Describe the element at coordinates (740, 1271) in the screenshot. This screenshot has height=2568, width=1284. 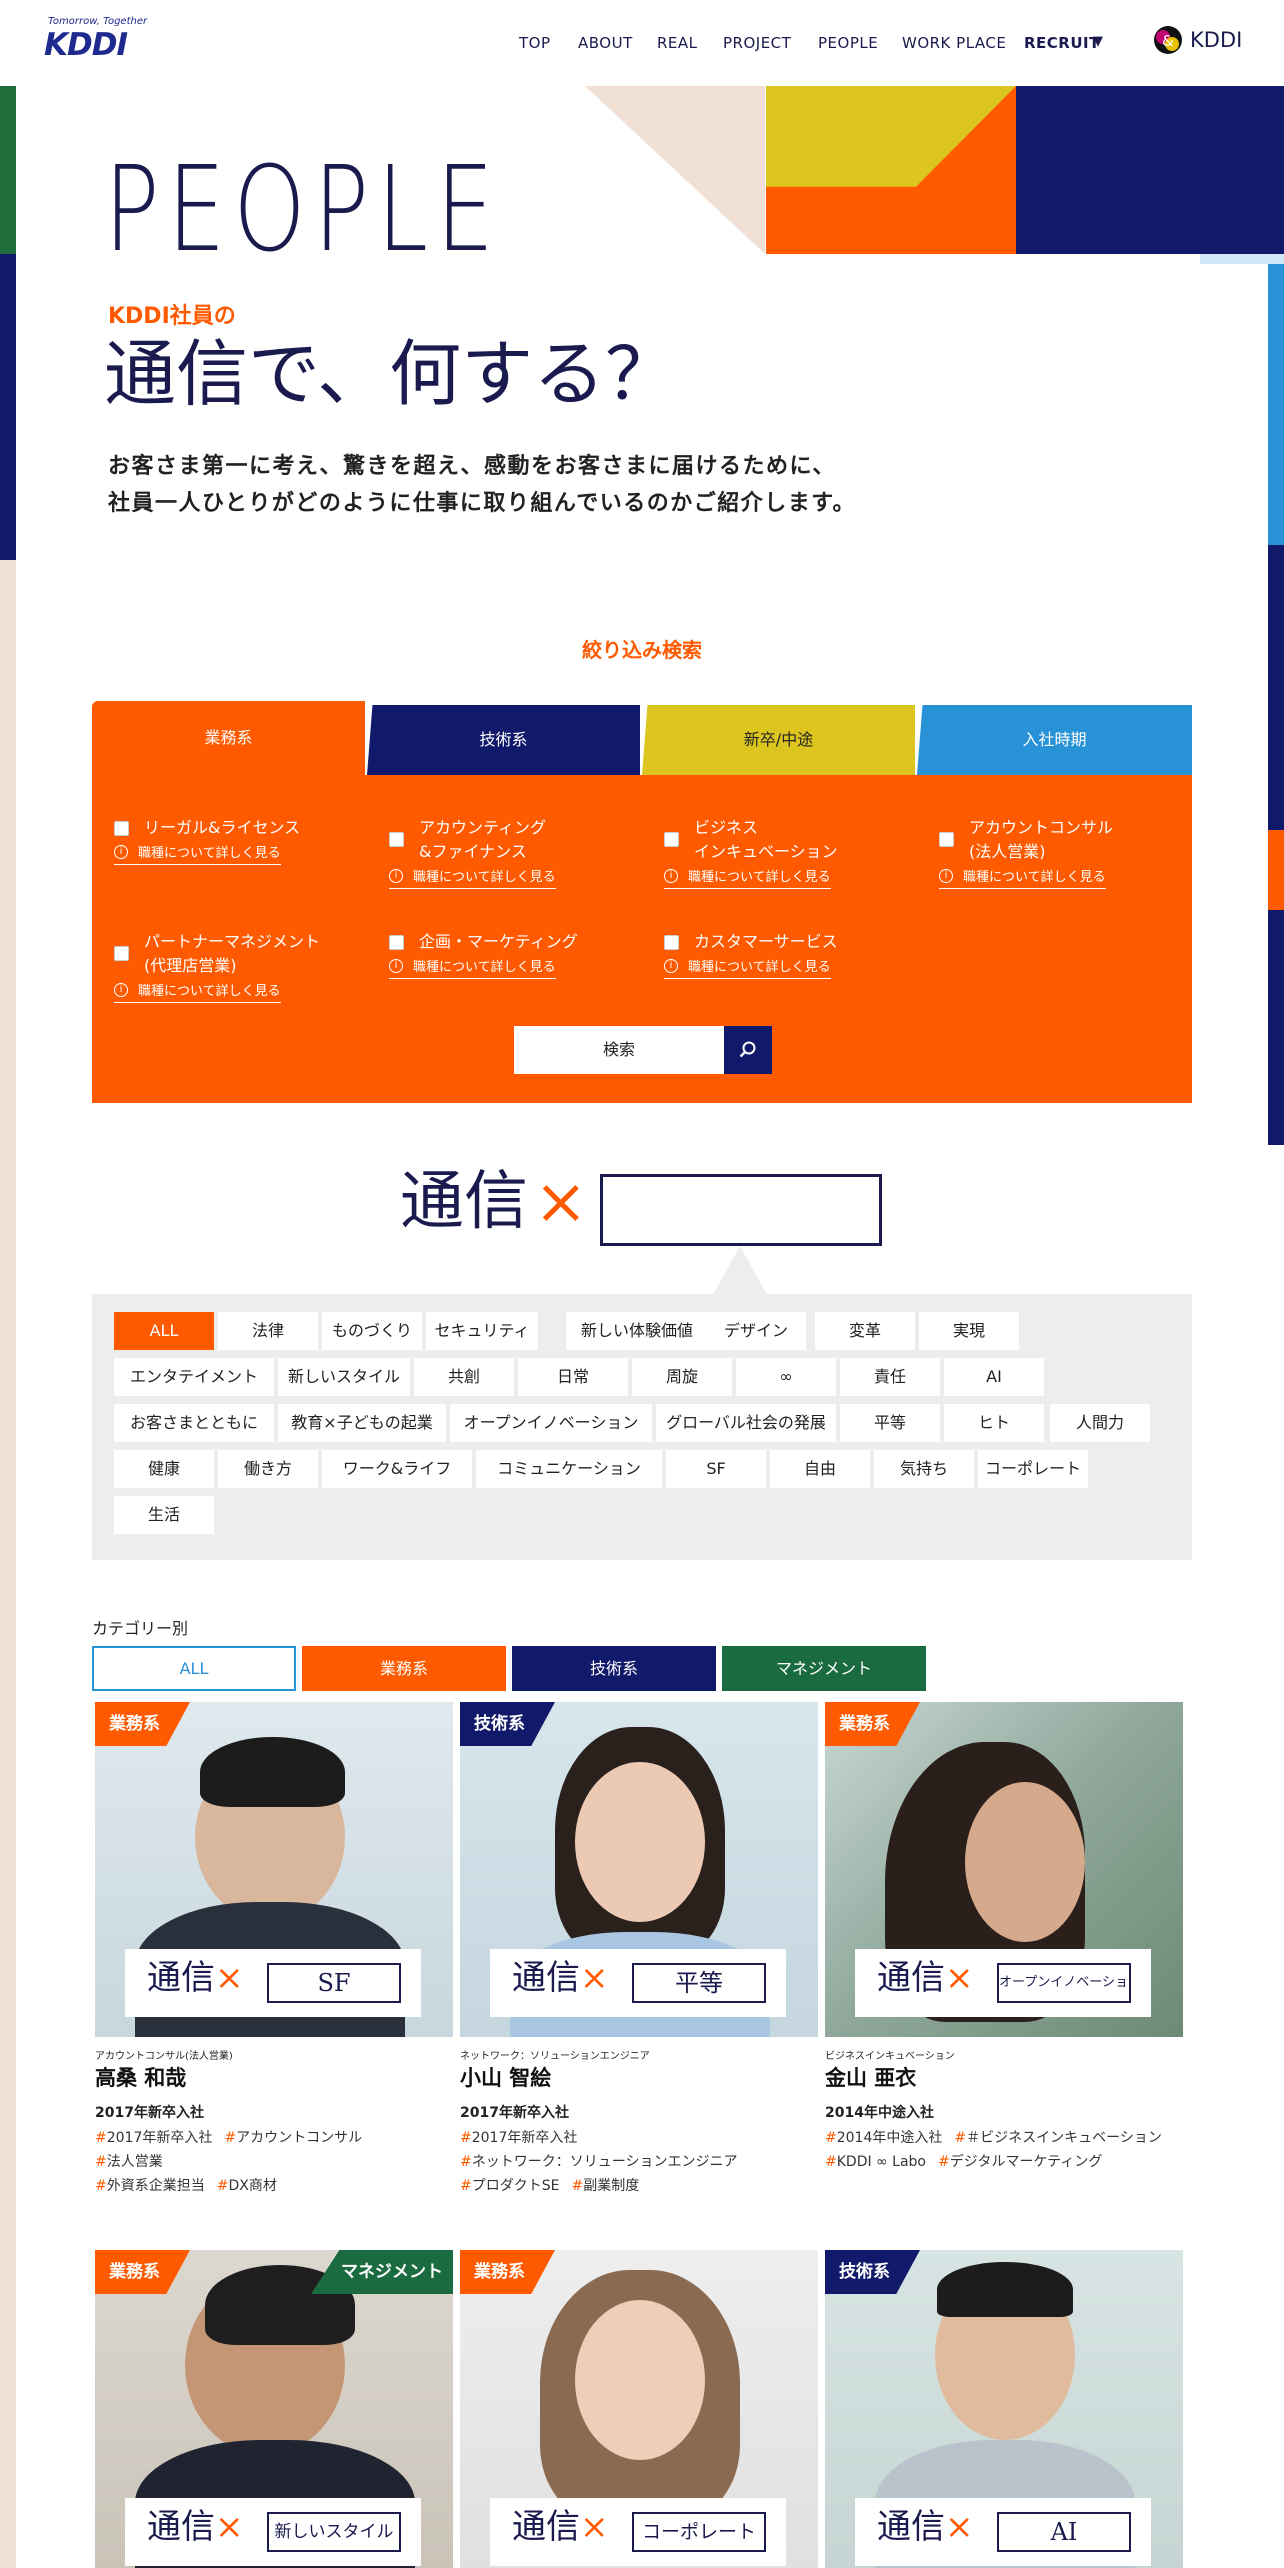
I see `tags-pointer` at that location.